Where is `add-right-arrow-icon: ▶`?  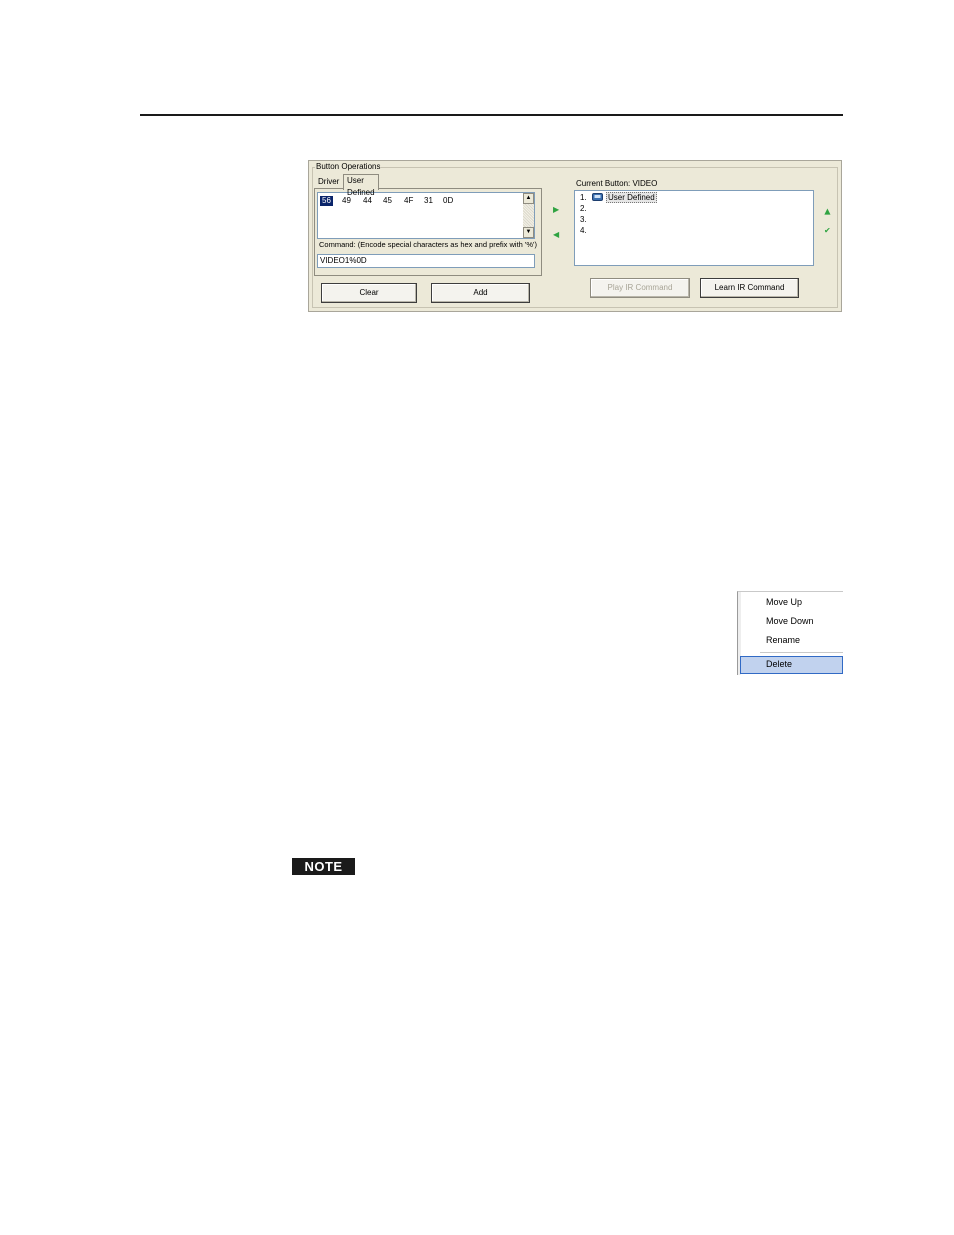
add-right-arrow-icon: ▶ is located at coordinates (556, 209).